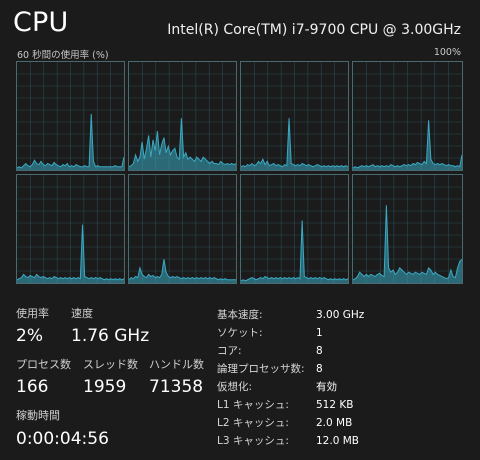 This screenshot has height=460, width=480. I want to click on cores-label: コア:, so click(229, 351).